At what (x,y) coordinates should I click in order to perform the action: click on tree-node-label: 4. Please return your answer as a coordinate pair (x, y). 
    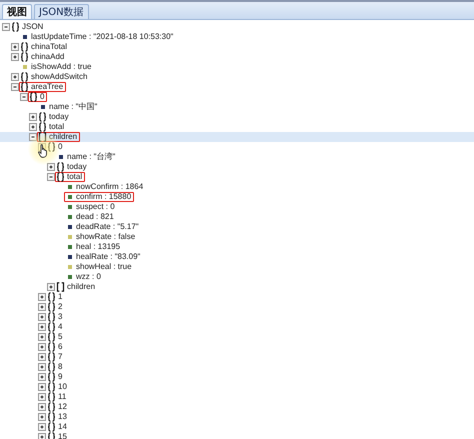
    Looking at the image, I should click on (59, 327).